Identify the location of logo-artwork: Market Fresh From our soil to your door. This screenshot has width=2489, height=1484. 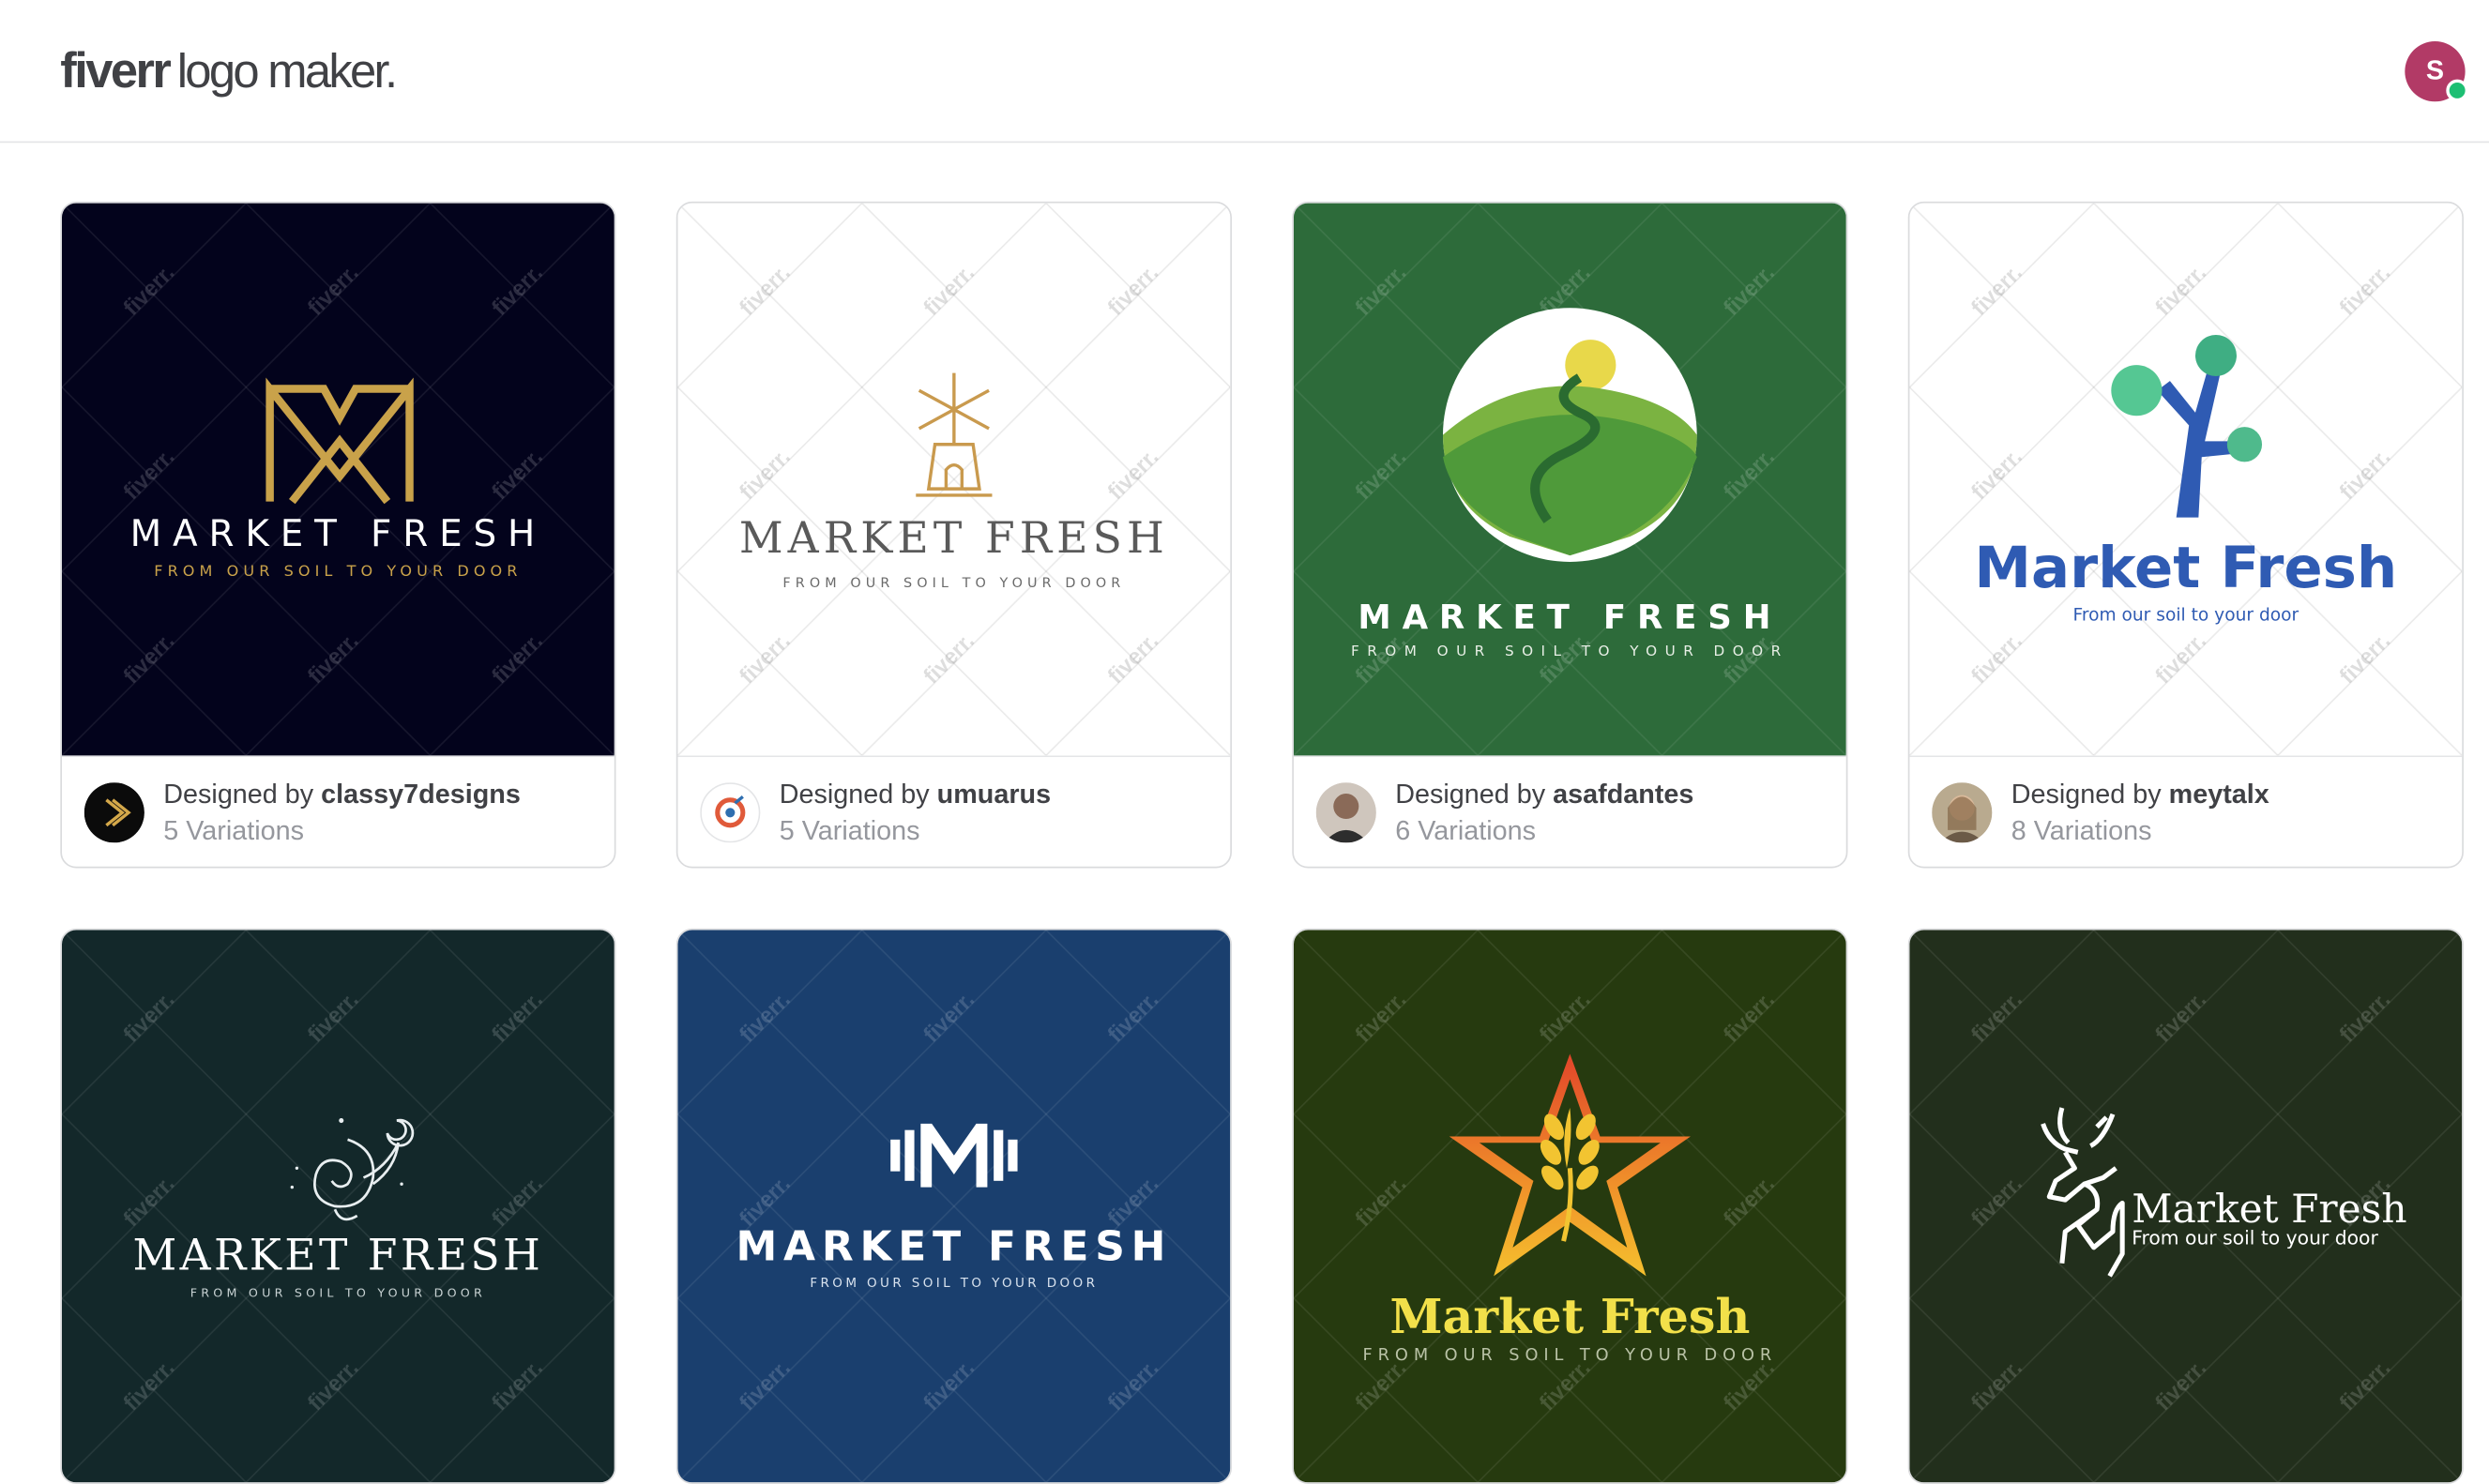
(2185, 480).